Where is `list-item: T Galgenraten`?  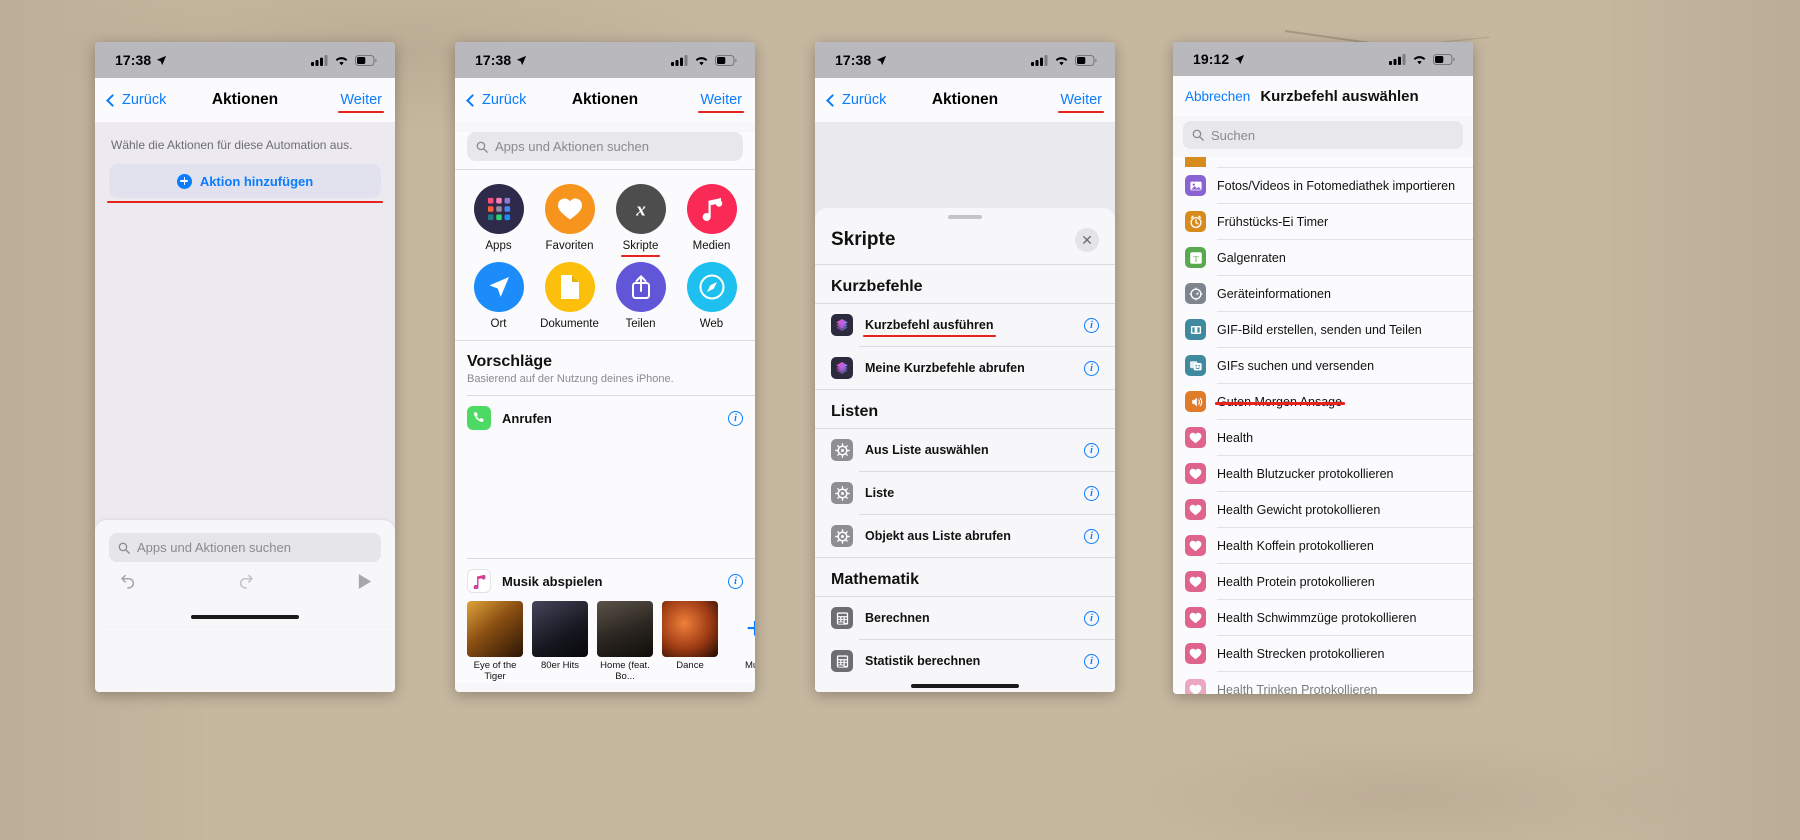 list-item: T Galgenraten is located at coordinates (1323, 257).